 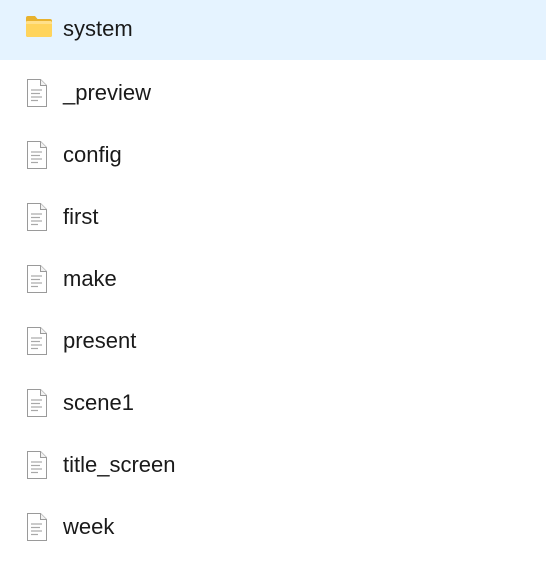 What do you see at coordinates (100, 340) in the screenshot?
I see `list-item-label: present` at bounding box center [100, 340].